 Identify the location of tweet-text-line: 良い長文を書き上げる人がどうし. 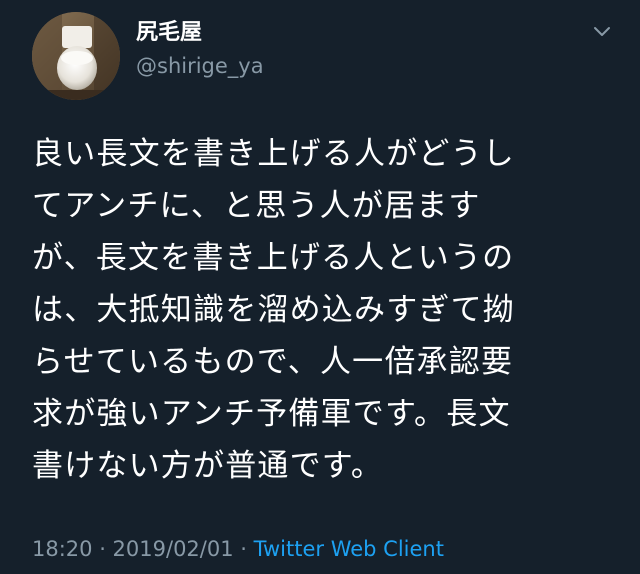
(273, 154).